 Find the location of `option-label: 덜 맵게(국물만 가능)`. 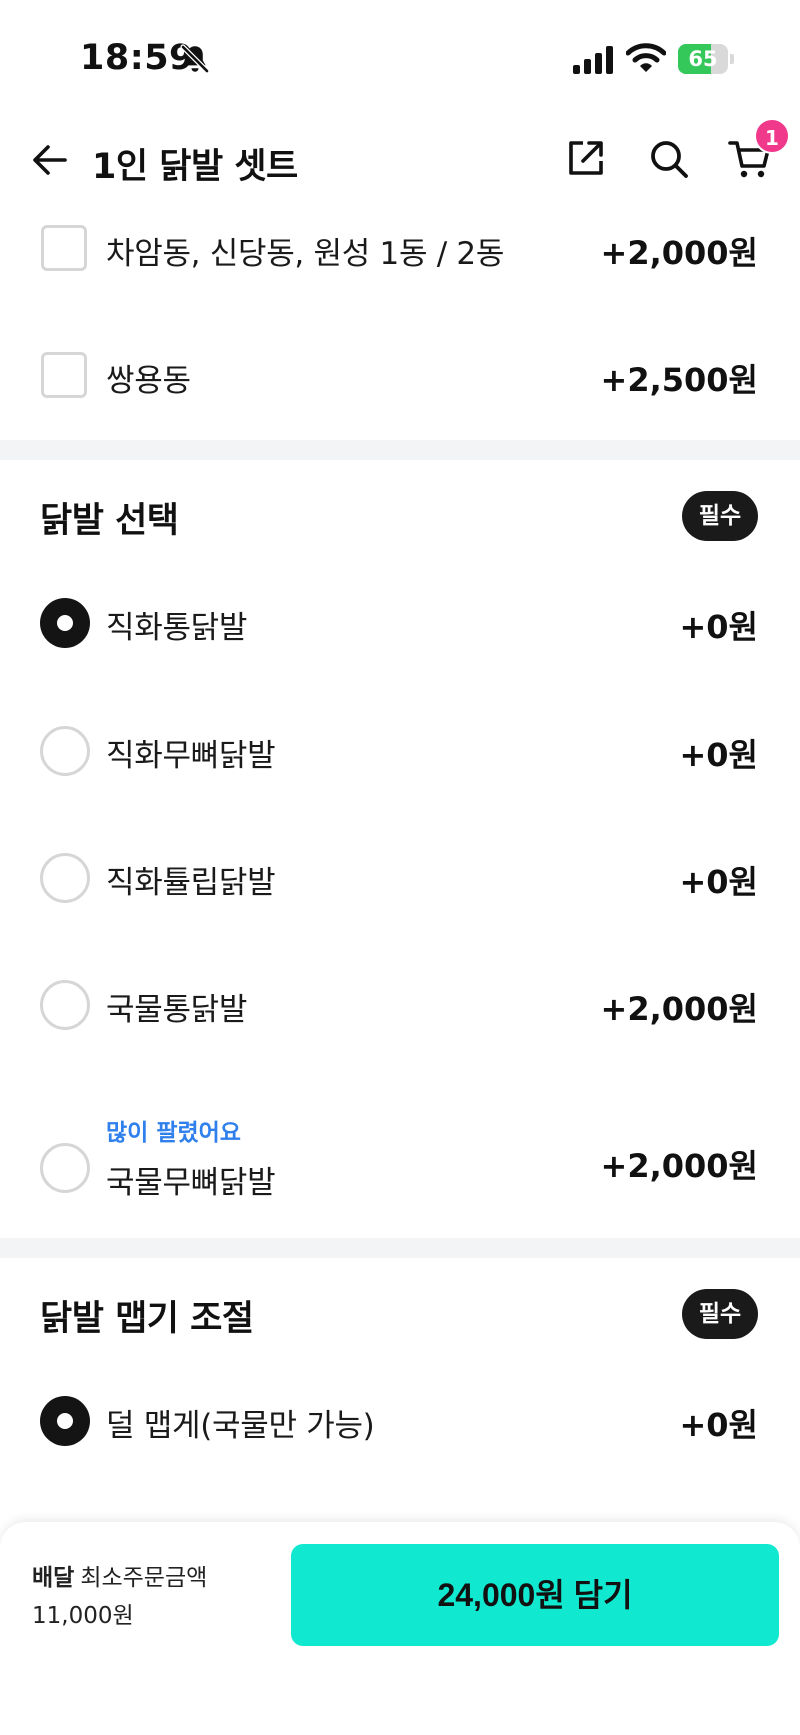

option-label: 덜 맵게(국물만 가능) is located at coordinates (240, 1426).